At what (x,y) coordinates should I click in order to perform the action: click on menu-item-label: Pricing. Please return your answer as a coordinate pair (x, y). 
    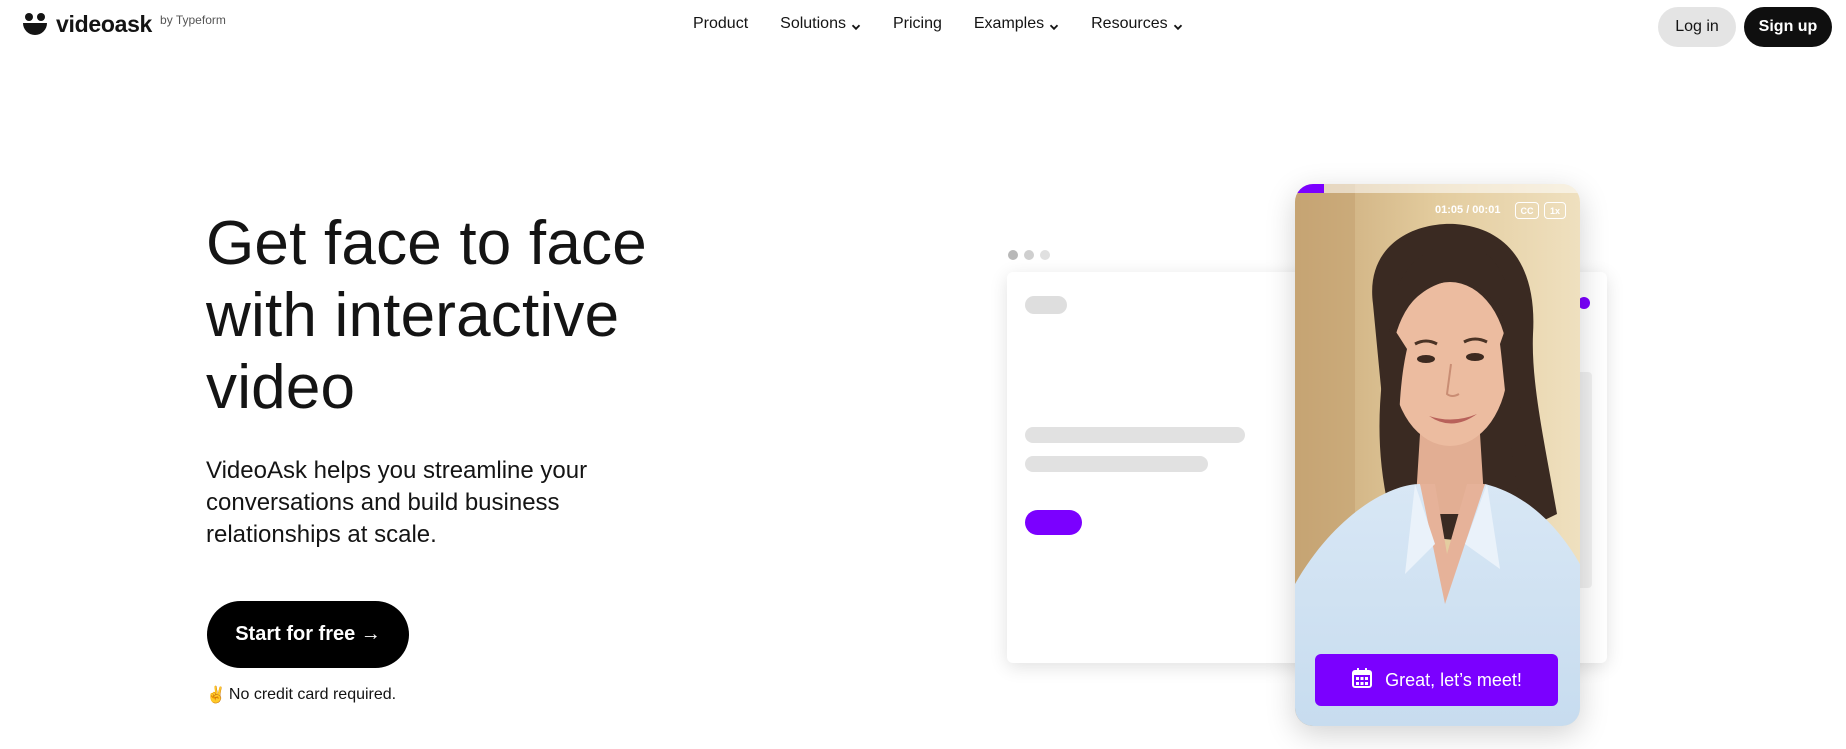
    Looking at the image, I should click on (917, 23).